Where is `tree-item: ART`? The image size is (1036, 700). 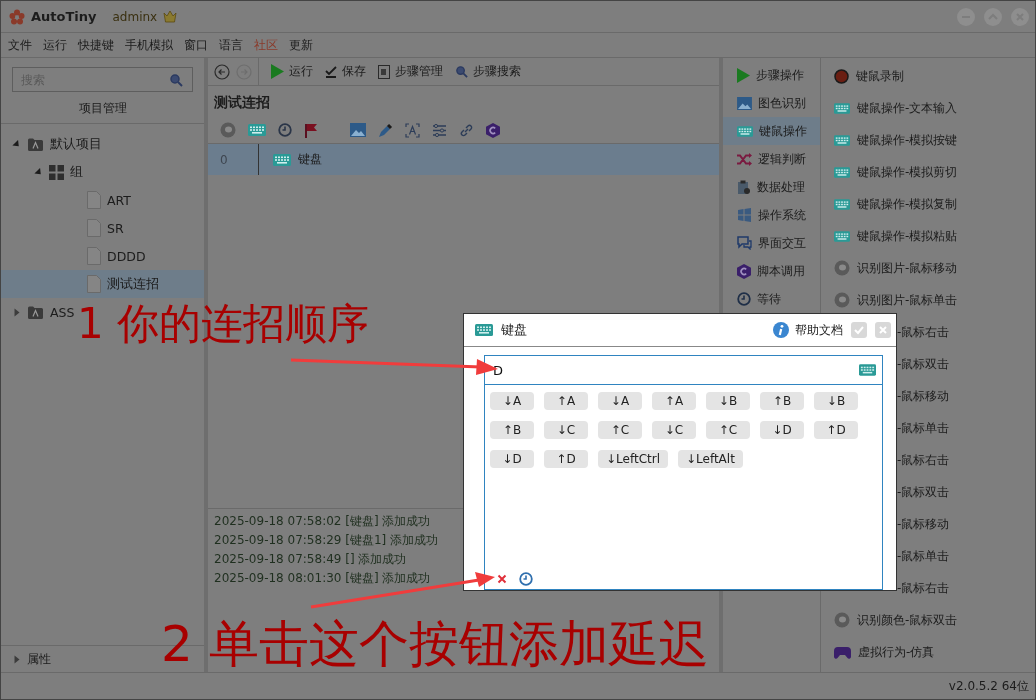
tree-item: ART is located at coordinates (119, 200).